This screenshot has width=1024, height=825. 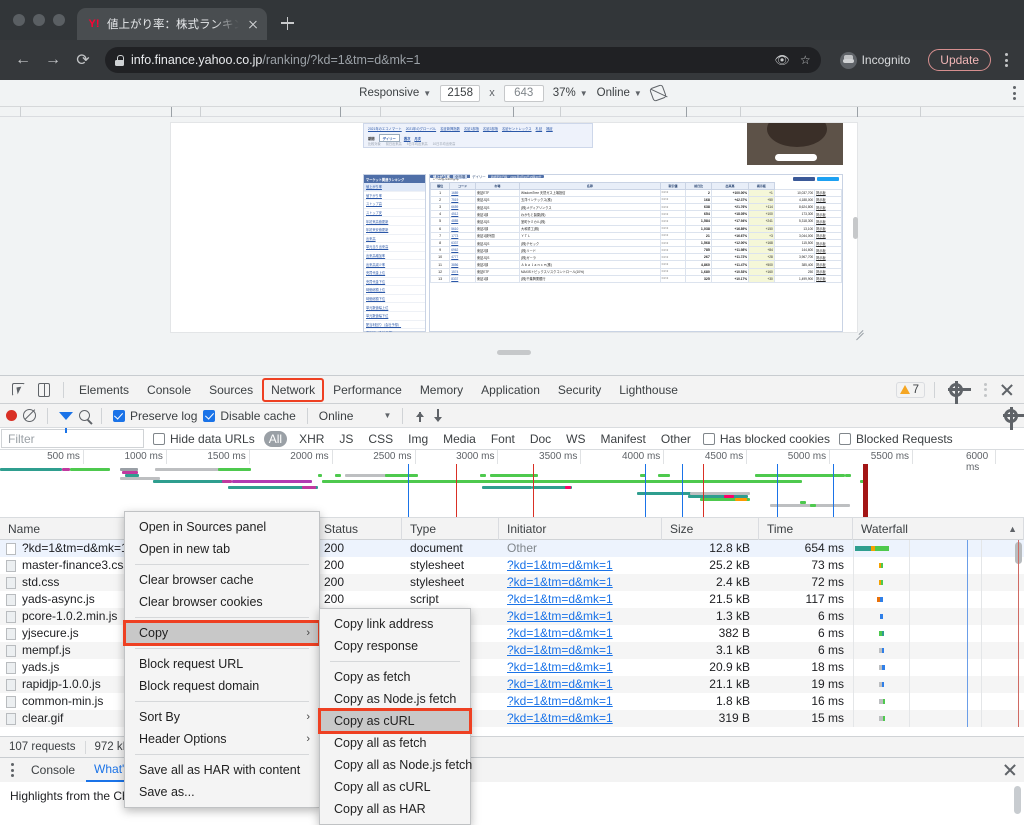 I want to click on code-cell: 6659, so click(x=462, y=207).